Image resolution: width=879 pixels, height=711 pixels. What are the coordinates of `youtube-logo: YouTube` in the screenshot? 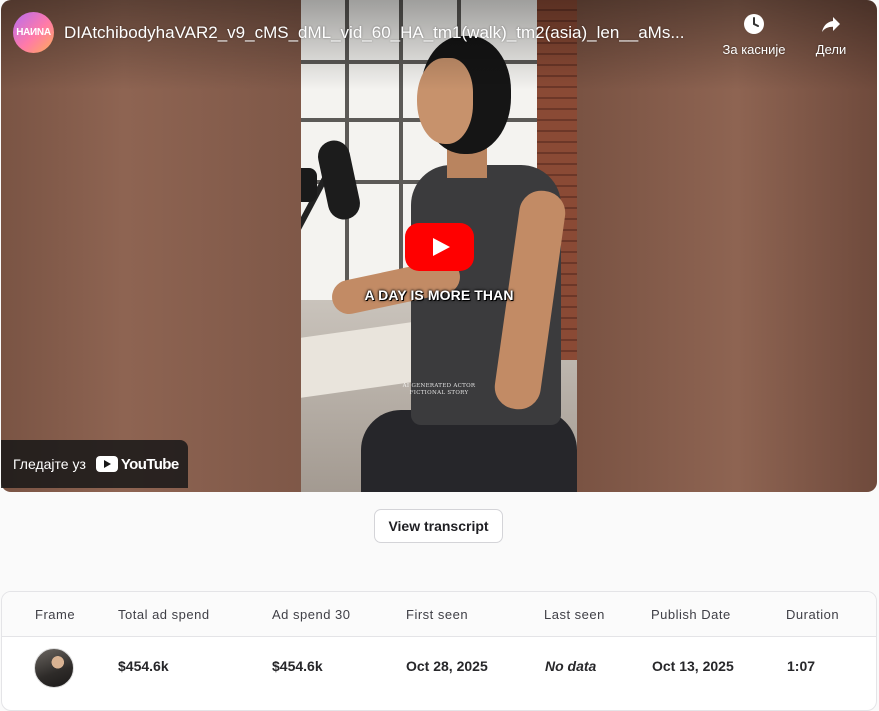 It's located at (137, 464).